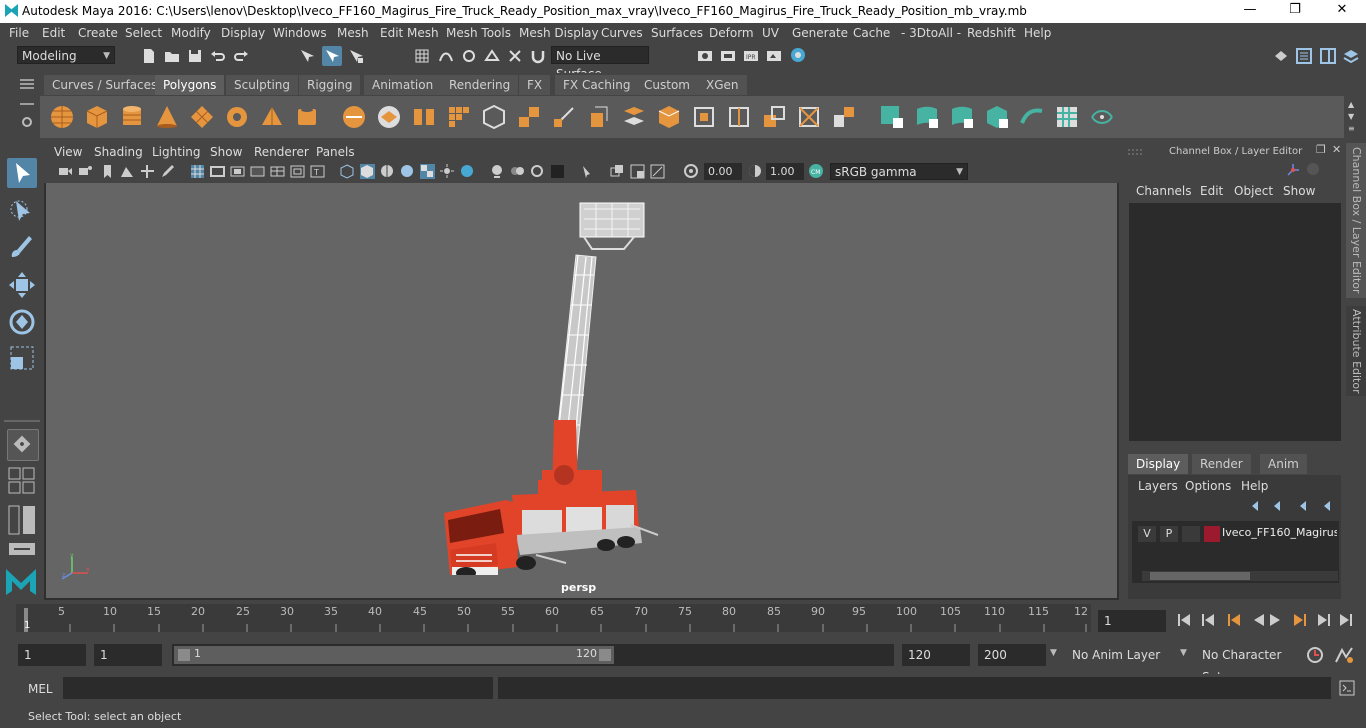 This screenshot has height=728, width=1366. I want to click on reduce-icon, so click(494, 117).